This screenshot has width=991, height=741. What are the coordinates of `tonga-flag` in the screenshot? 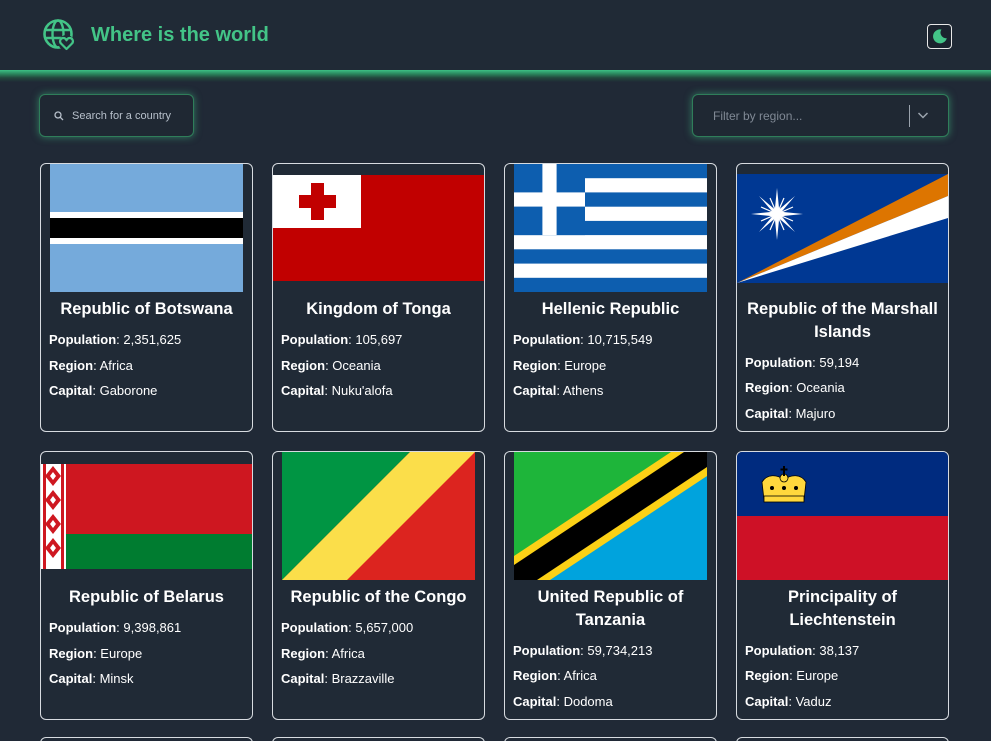 It's located at (378, 228).